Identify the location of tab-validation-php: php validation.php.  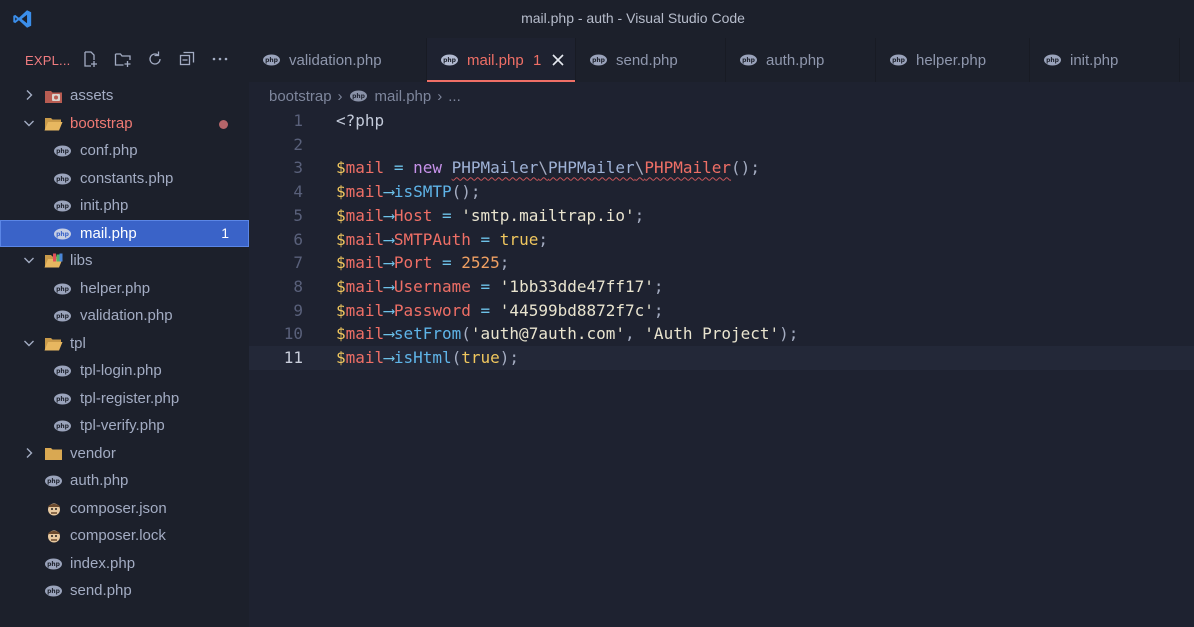
(338, 60).